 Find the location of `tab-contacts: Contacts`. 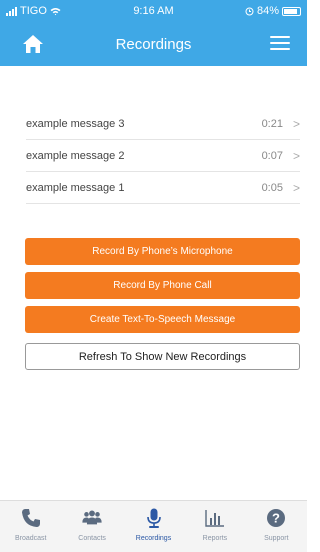

tab-contacts: Contacts is located at coordinates (91, 526).